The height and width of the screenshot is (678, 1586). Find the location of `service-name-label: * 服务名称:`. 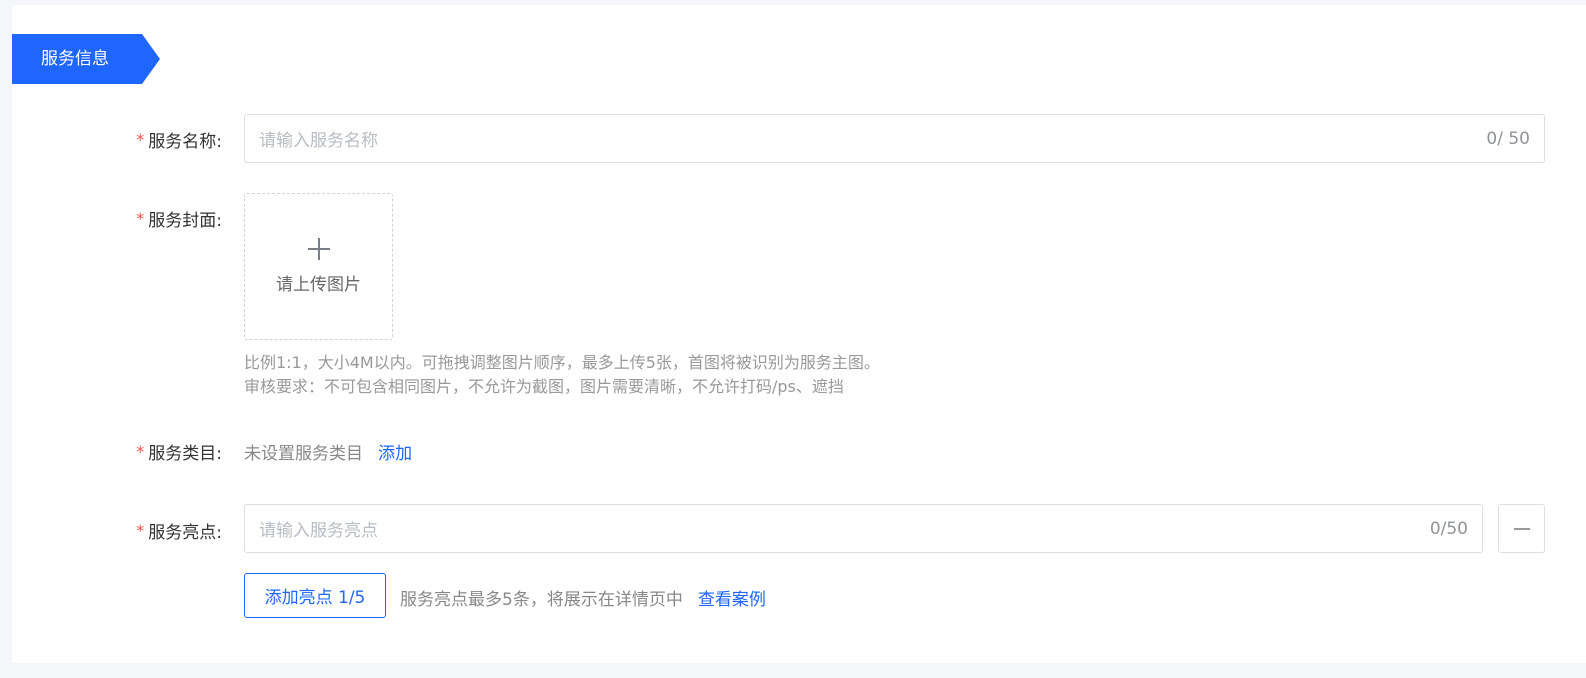

service-name-label: * 服务名称: is located at coordinates (179, 141).